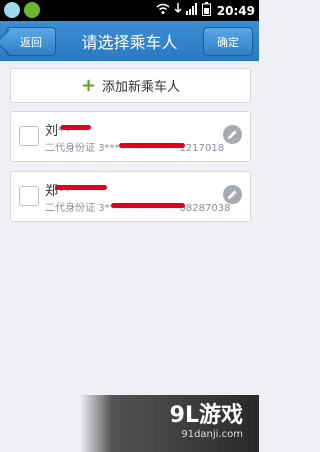 This screenshot has height=452, width=320. Describe the element at coordinates (235, 11) in the screenshot. I see `clock: 20:49` at that location.